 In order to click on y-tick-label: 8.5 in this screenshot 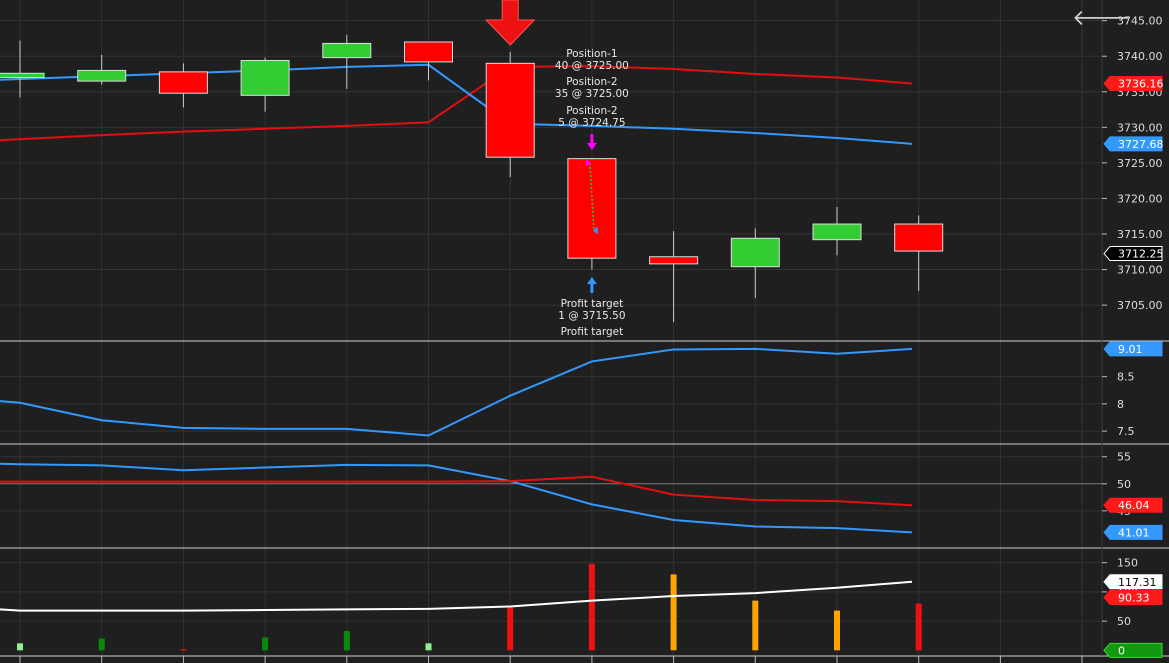, I will do `click(1126, 377)`.